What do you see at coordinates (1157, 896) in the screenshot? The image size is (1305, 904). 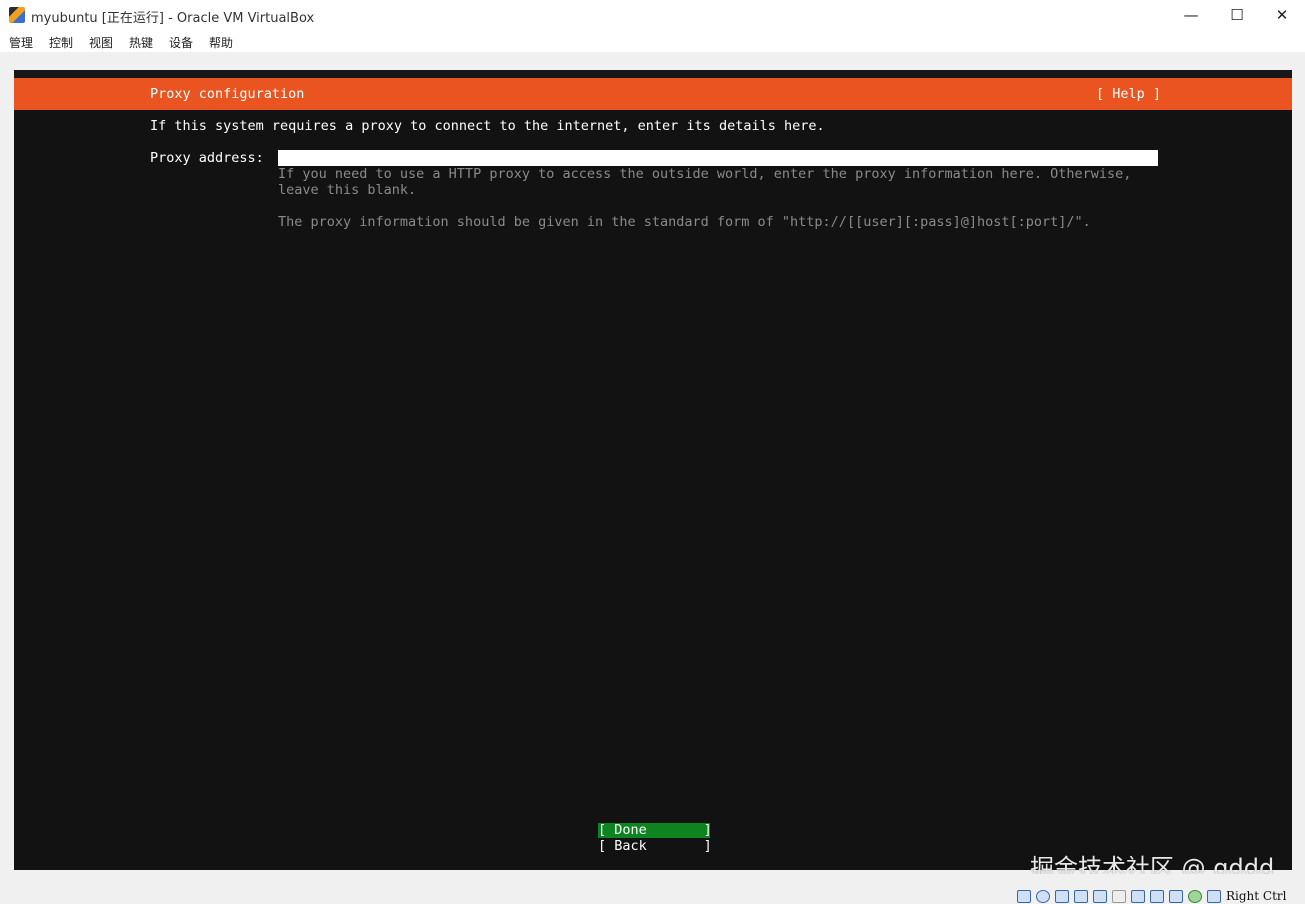 I see `recording-icon` at bounding box center [1157, 896].